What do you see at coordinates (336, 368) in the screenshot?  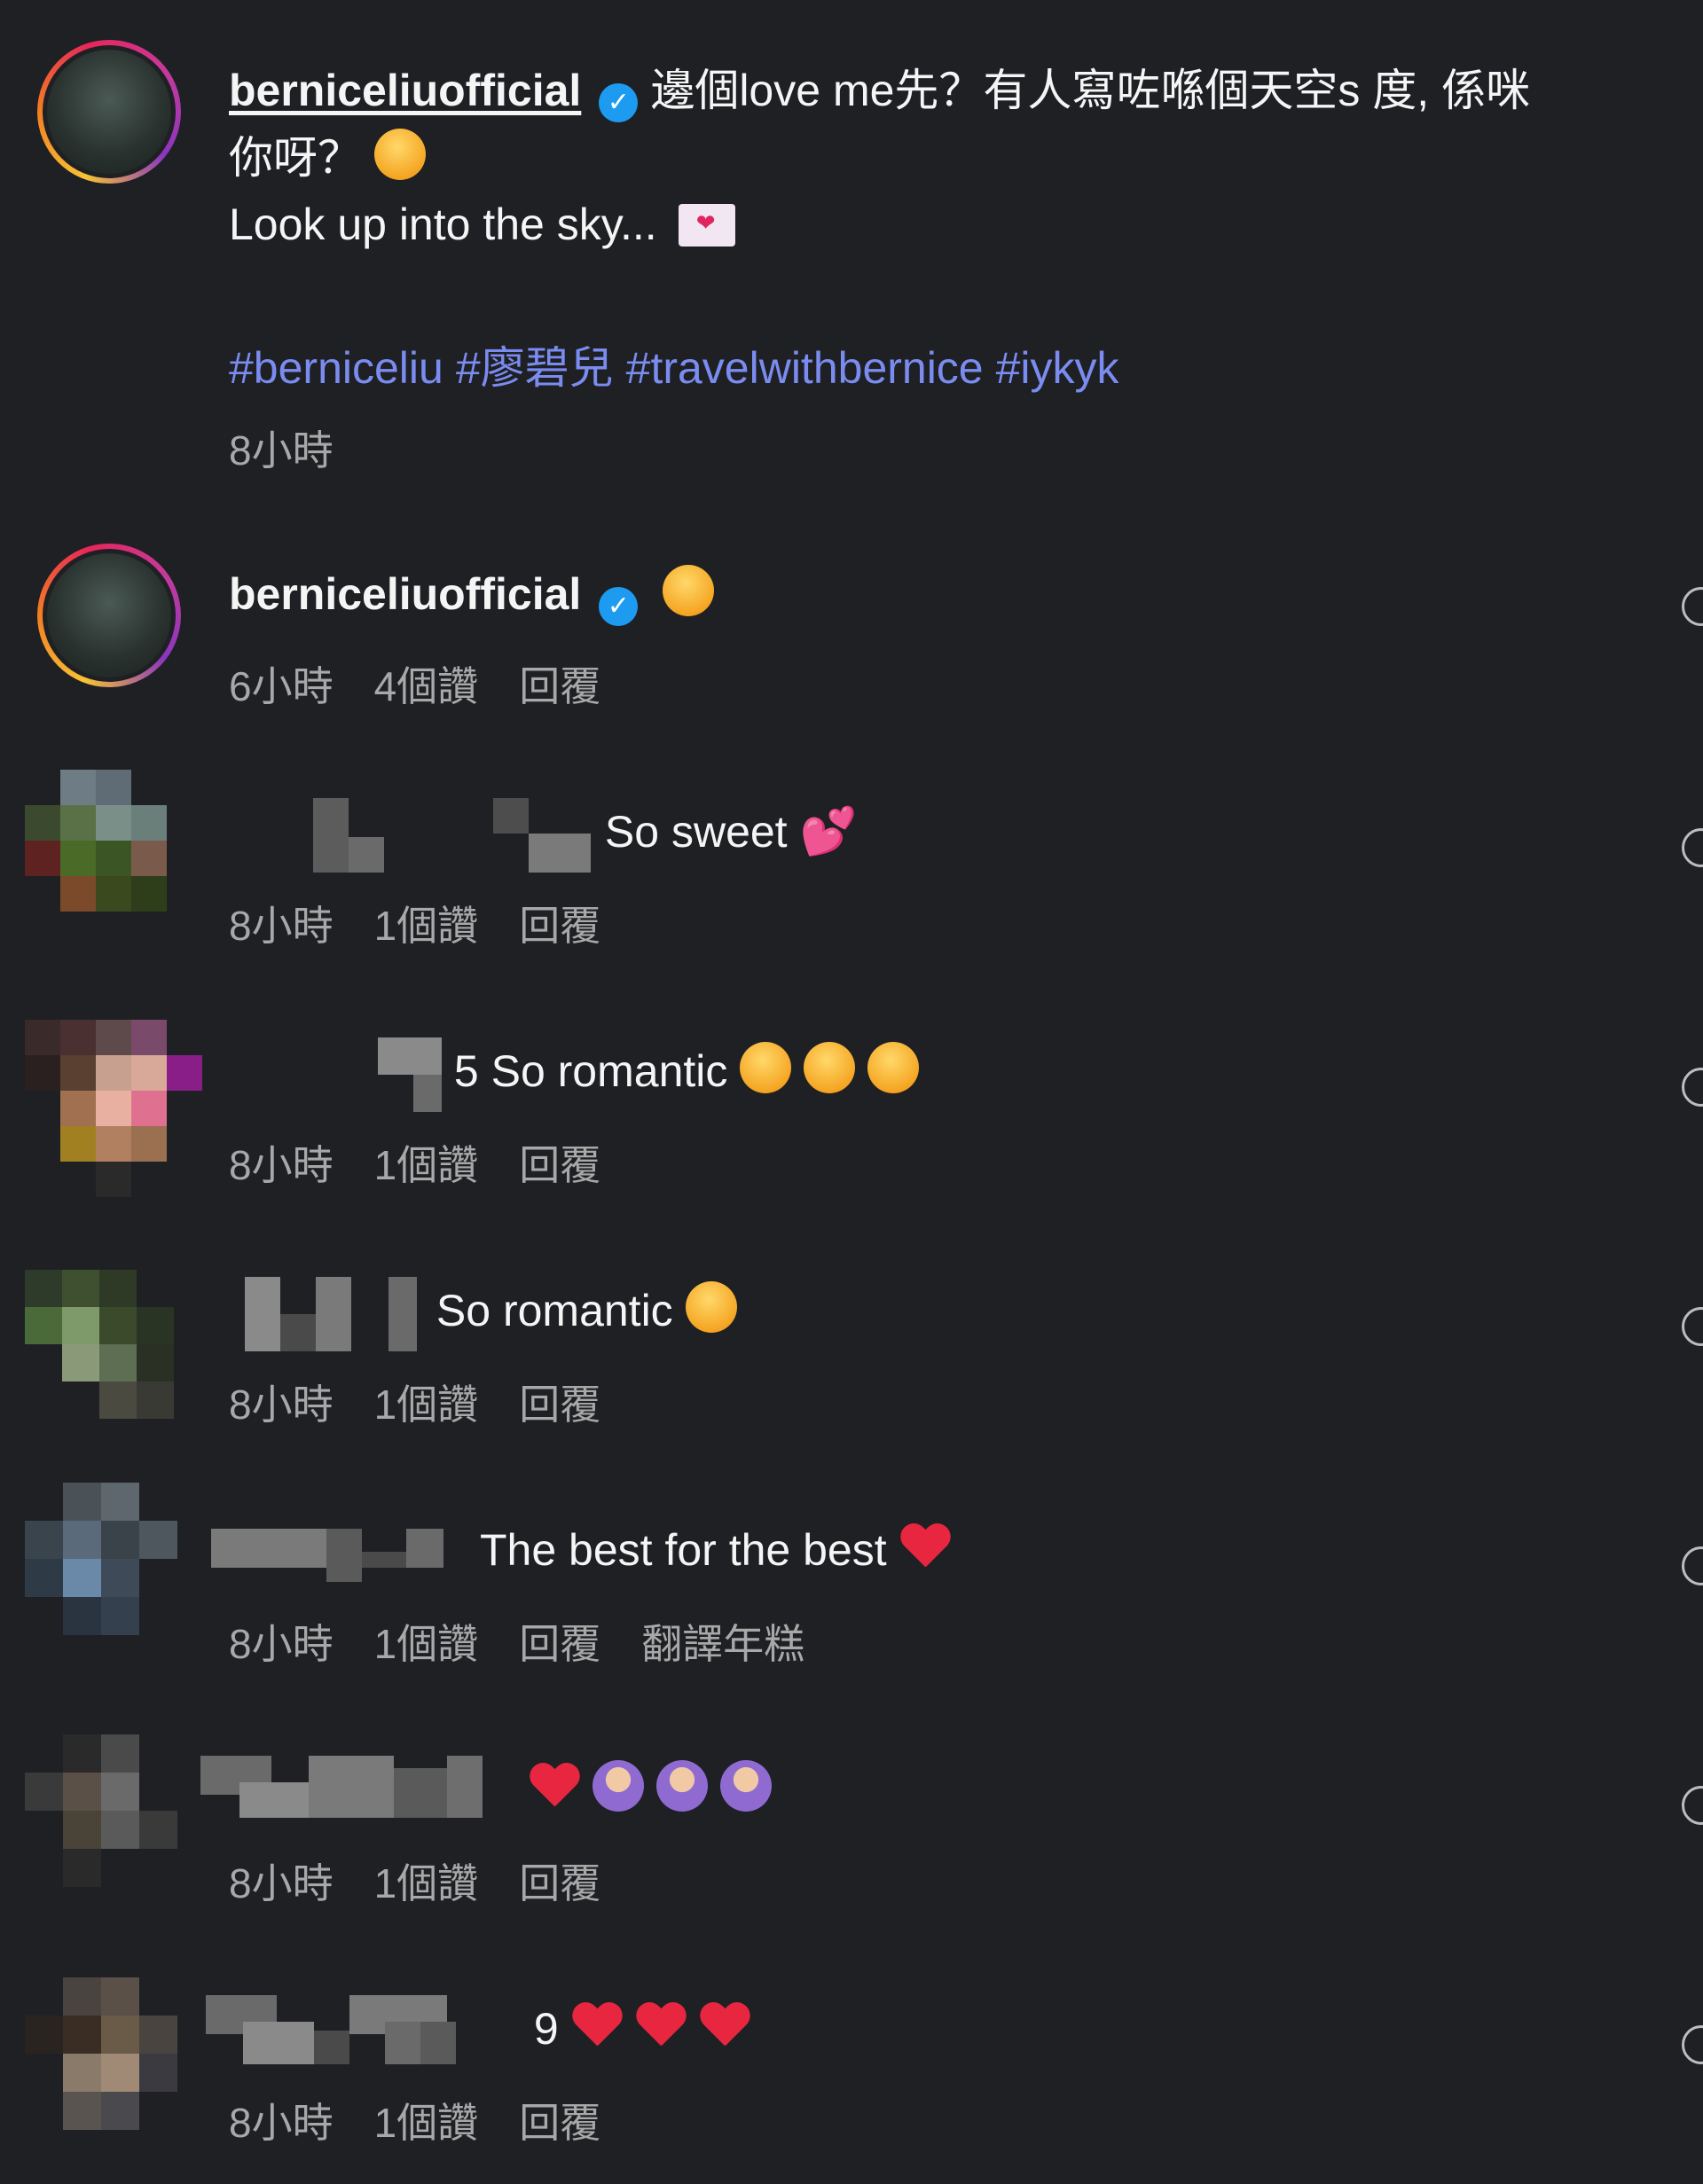 I see `hashtag-link: #berniceliu` at bounding box center [336, 368].